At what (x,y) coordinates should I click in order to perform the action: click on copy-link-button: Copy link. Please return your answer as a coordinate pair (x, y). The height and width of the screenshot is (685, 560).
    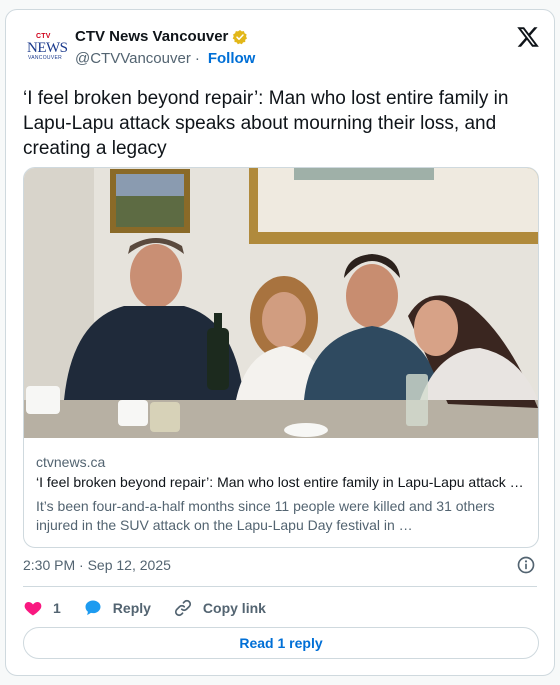
    Looking at the image, I should click on (219, 608).